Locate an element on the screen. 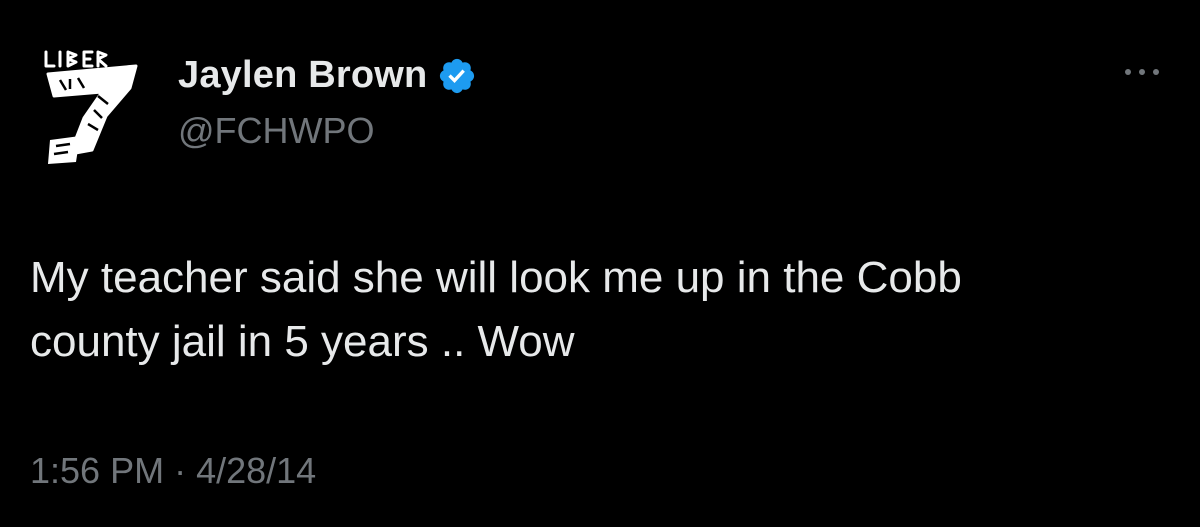  tweet-meta: 1:56 PM · 4/28/14 is located at coordinates (173, 471).